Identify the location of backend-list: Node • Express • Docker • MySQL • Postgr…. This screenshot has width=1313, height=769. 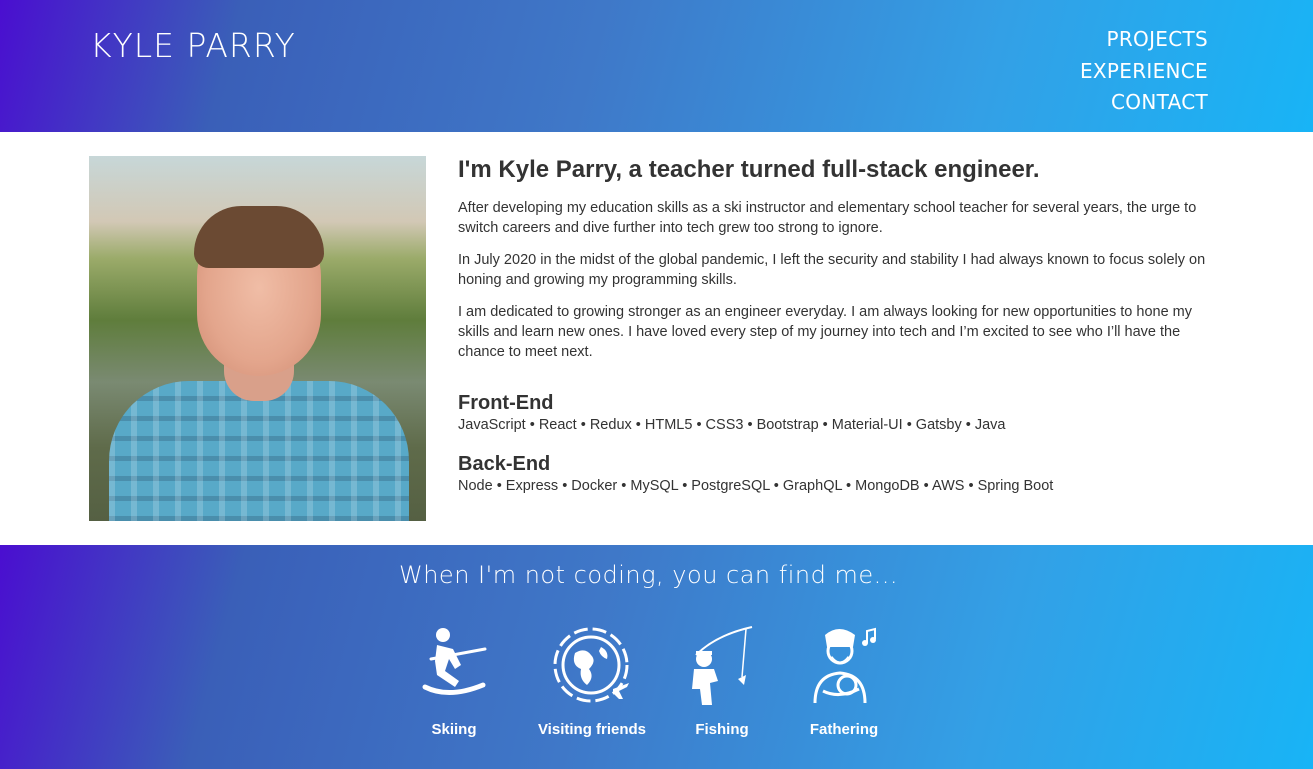
(756, 486).